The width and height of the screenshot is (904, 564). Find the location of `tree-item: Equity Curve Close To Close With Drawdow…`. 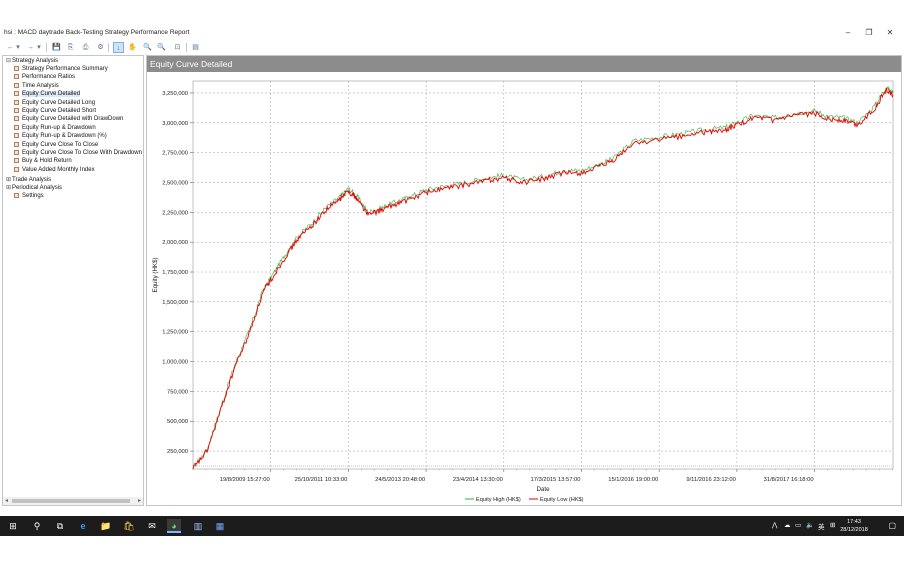

tree-item: Equity Curve Close To Close With Drawdow… is located at coordinates (78, 153).